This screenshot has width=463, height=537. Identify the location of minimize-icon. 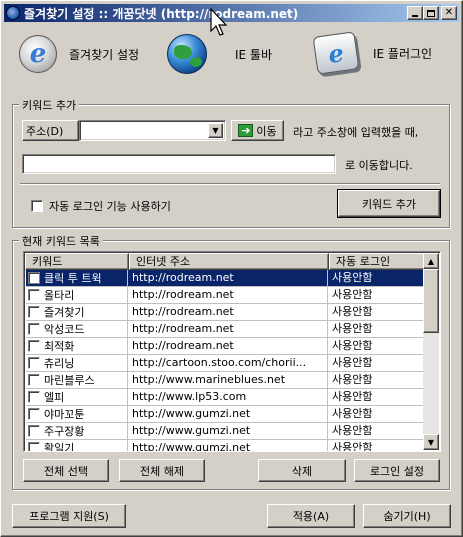
(415, 16).